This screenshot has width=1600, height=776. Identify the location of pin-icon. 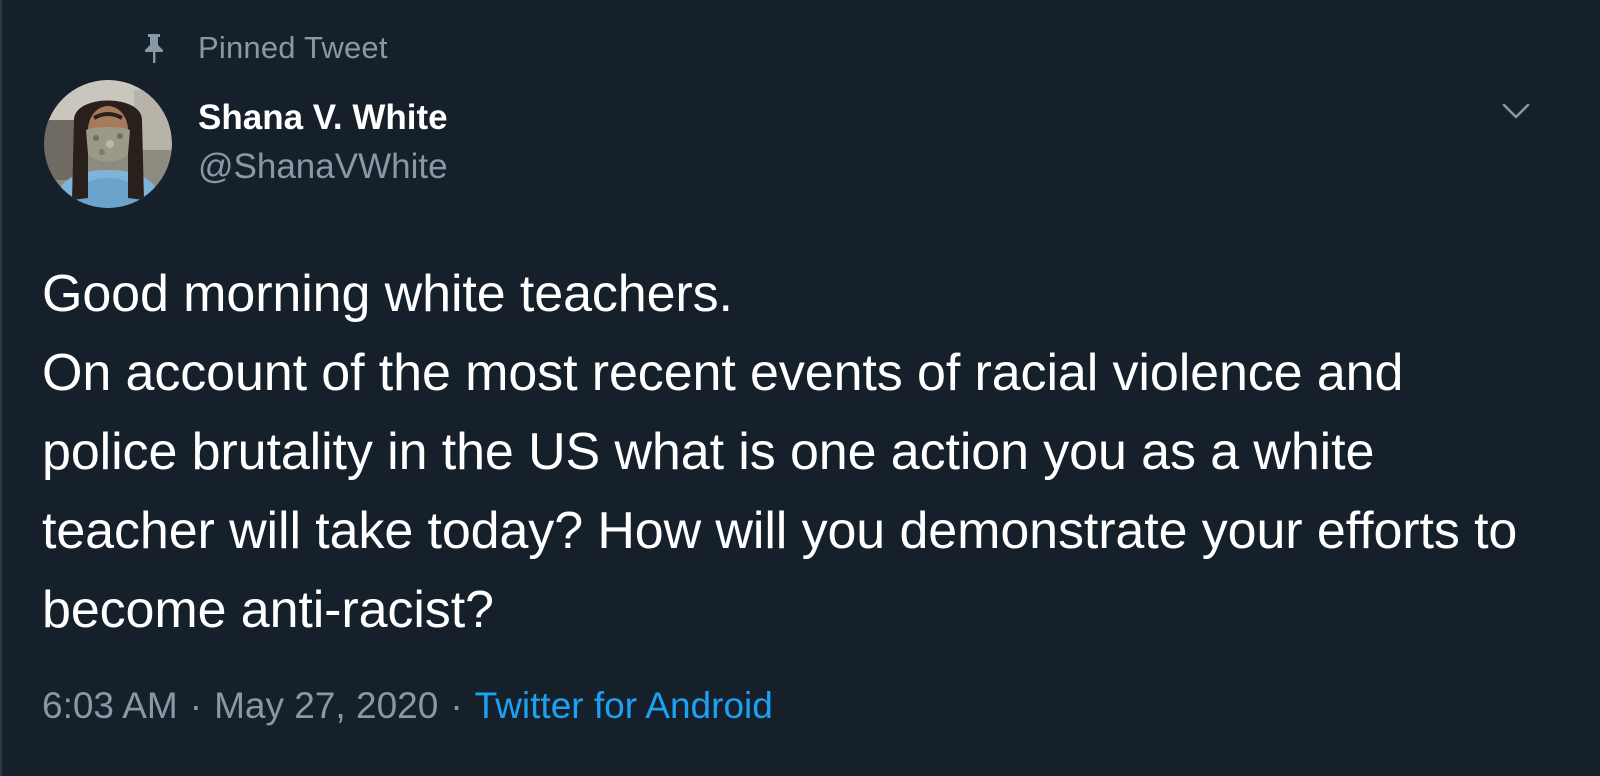
(154, 48).